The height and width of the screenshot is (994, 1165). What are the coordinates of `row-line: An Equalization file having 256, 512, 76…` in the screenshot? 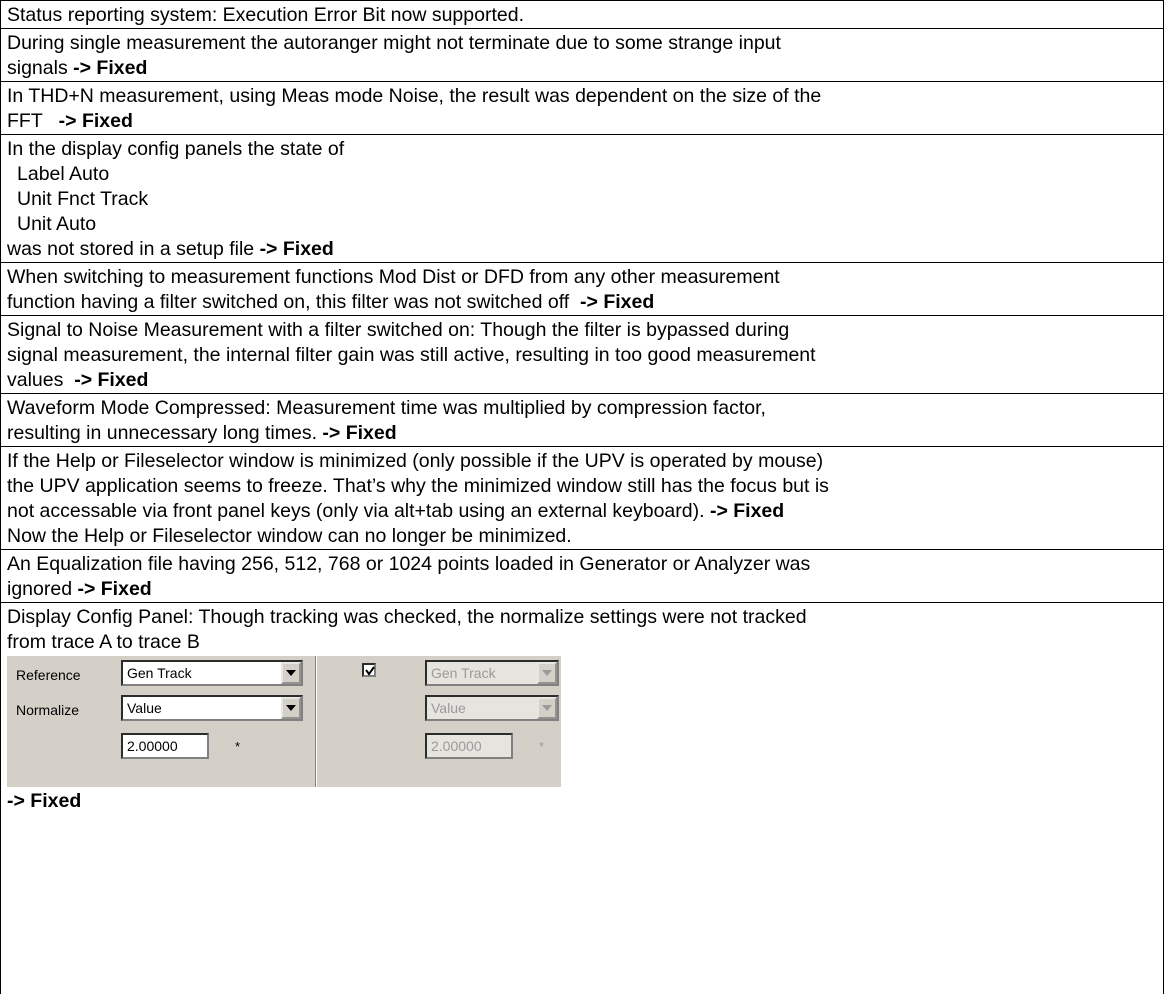 It's located at (582, 564).